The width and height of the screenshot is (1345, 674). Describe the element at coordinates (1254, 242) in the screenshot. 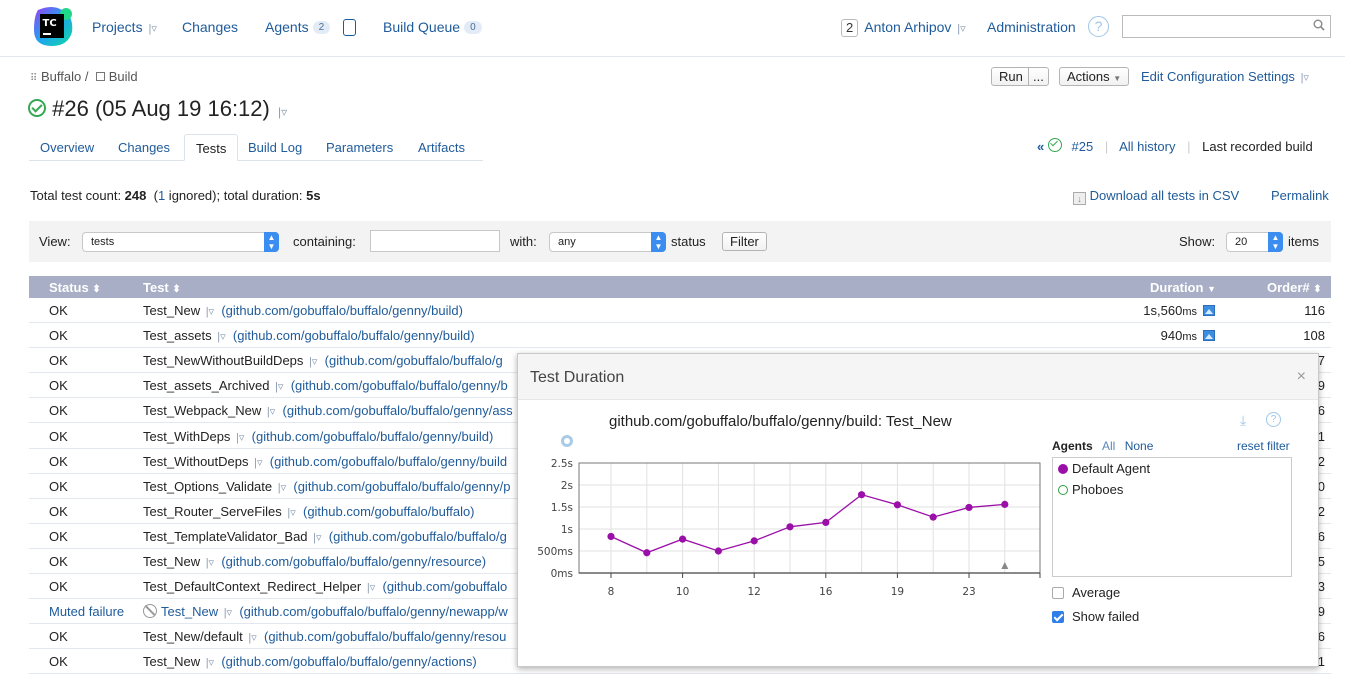

I see `show-count-select: 20 ▲ ▼` at that location.